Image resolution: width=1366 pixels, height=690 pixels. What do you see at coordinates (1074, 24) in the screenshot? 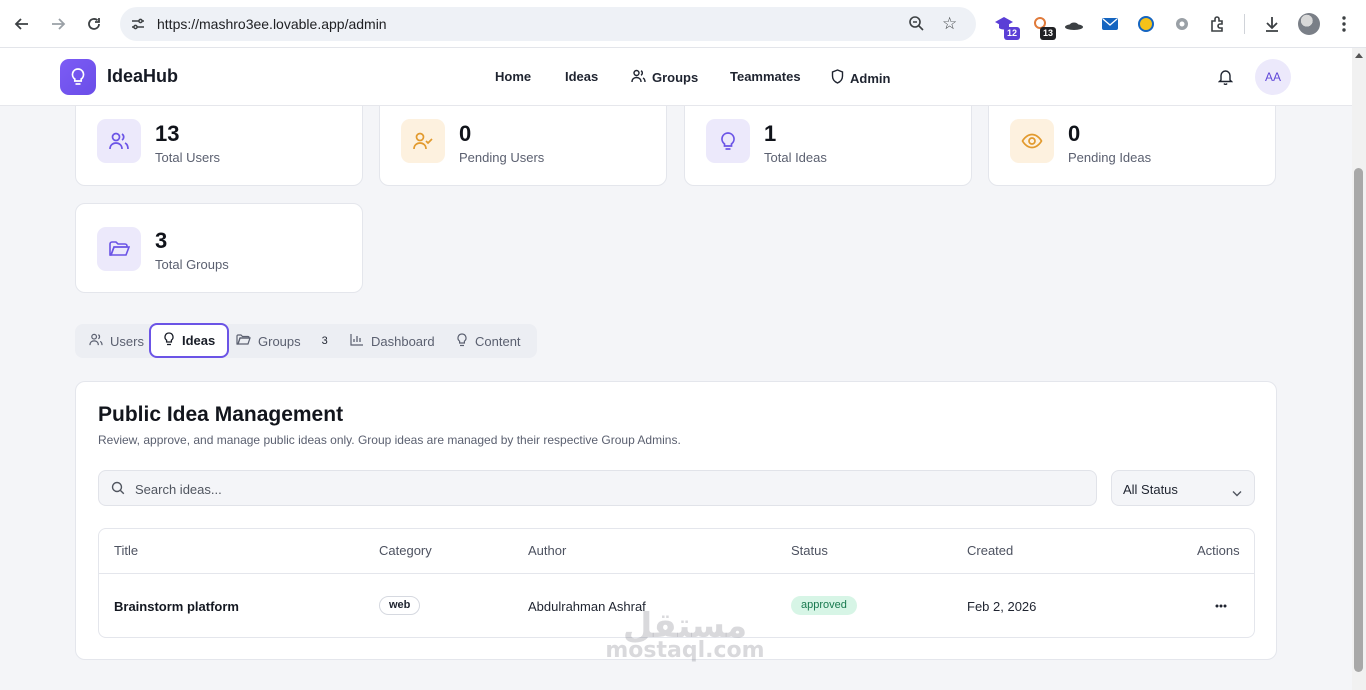
I see `extension-hat-icon` at bounding box center [1074, 24].